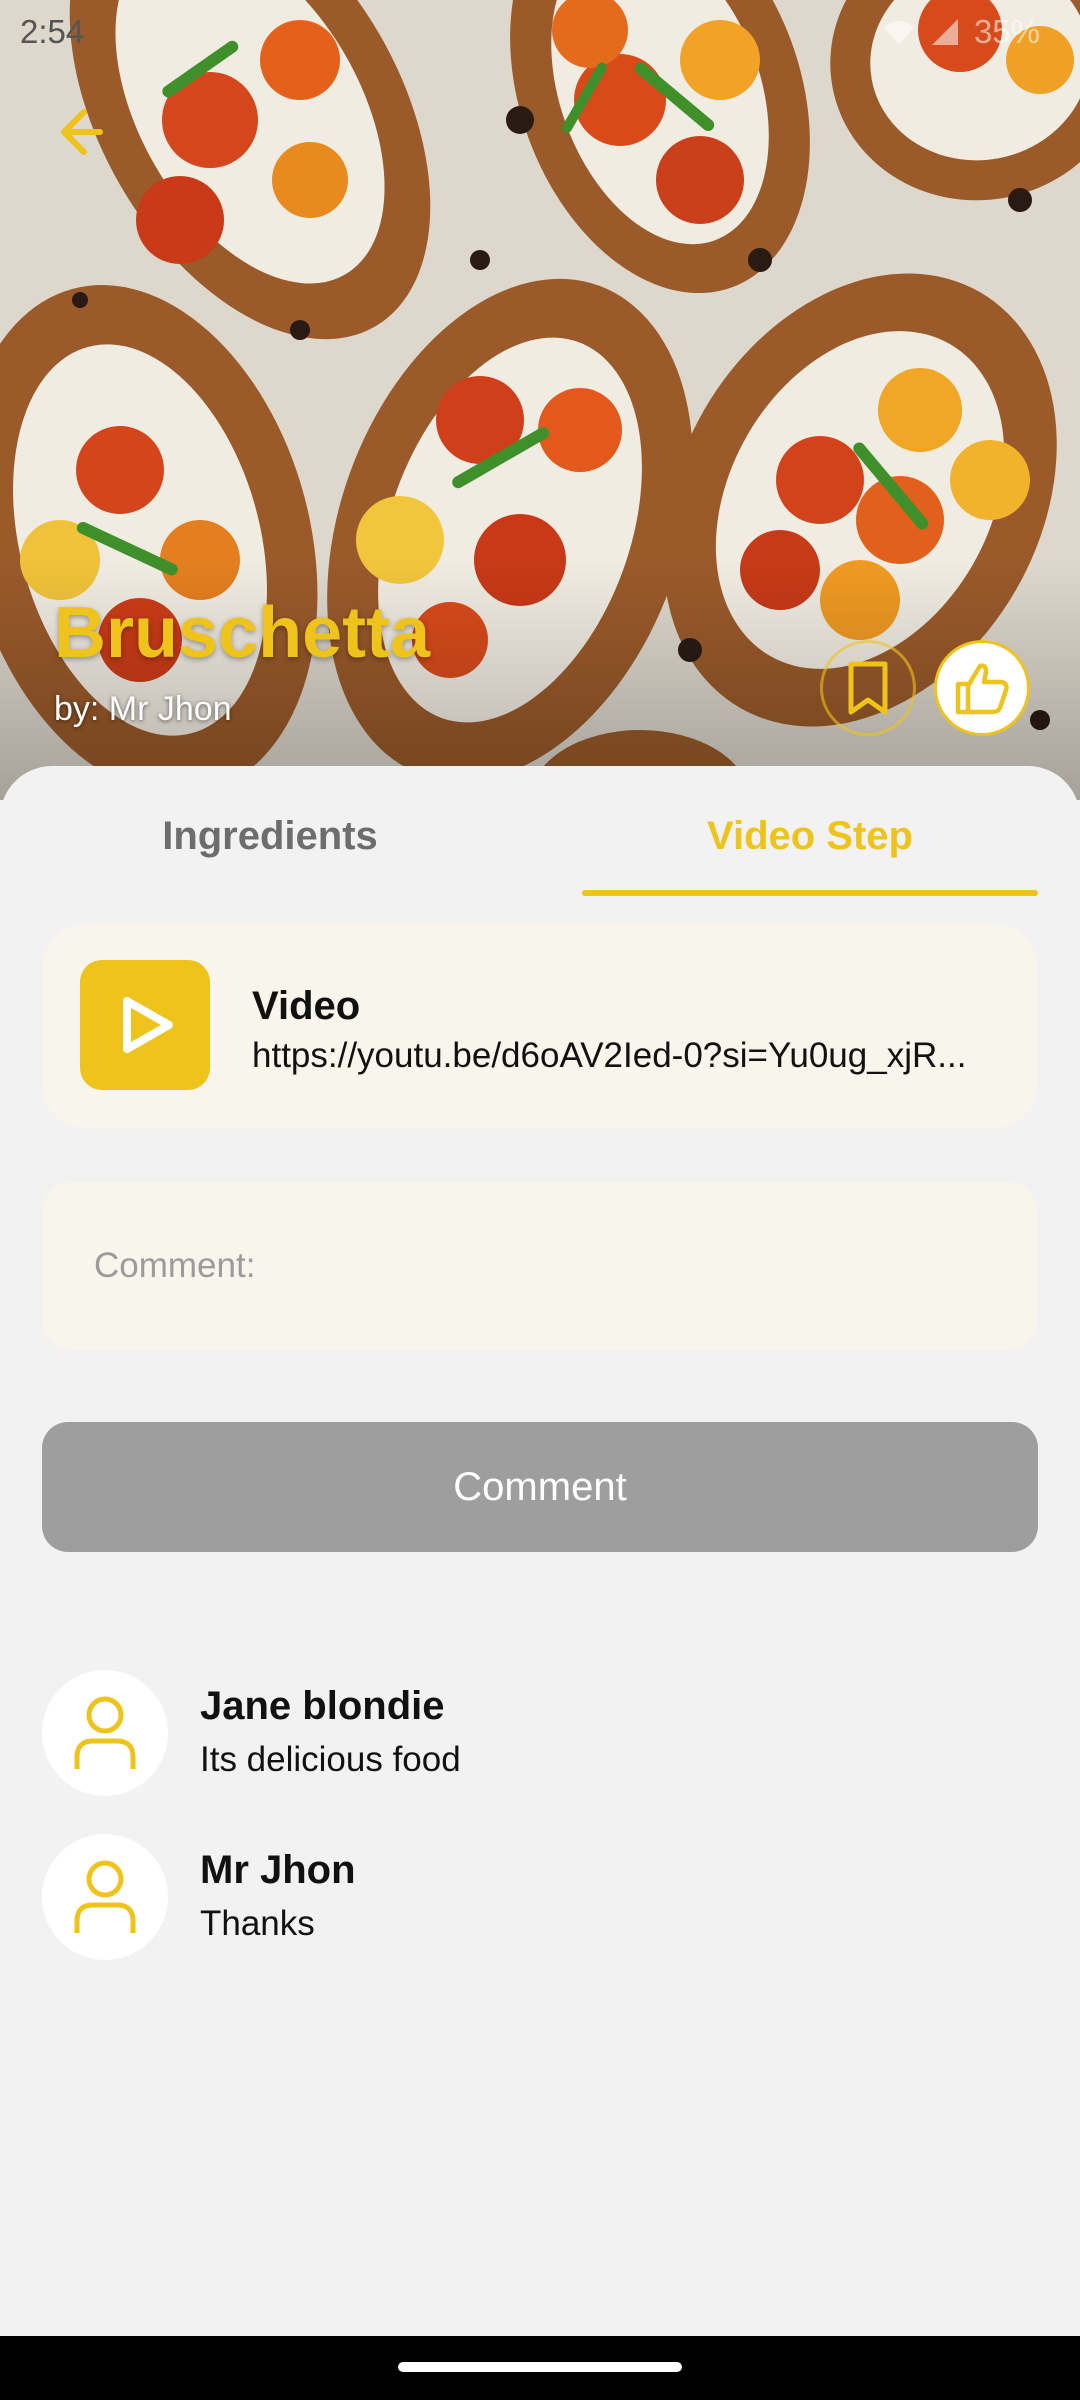 The width and height of the screenshot is (1080, 2400). What do you see at coordinates (540, 1733) in the screenshot?
I see `comment-item: Jane blondie Its delicious food` at bounding box center [540, 1733].